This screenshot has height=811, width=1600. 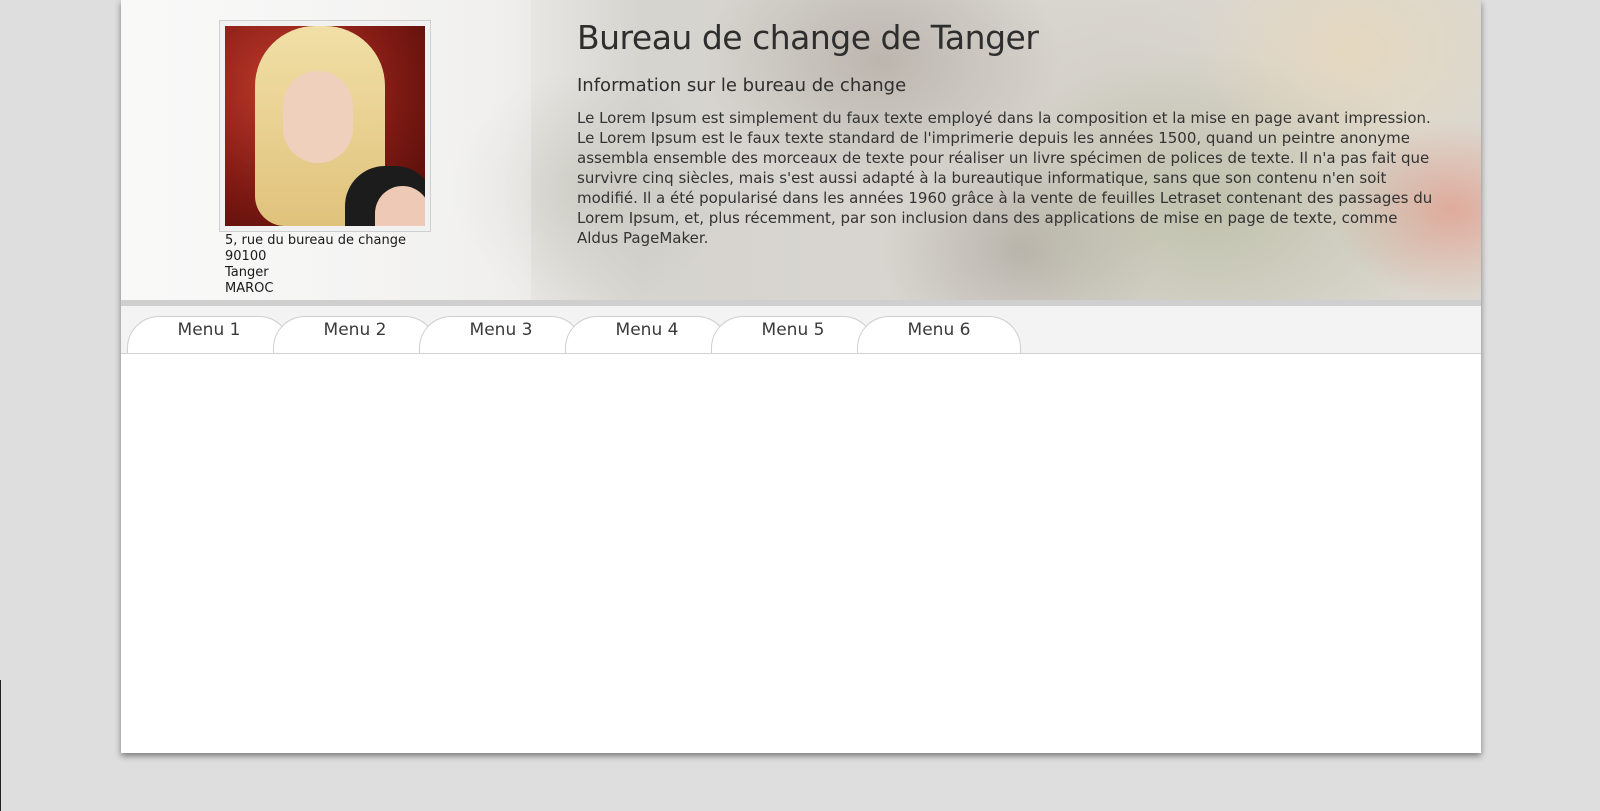 I want to click on profile-photo, so click(x=325, y=126).